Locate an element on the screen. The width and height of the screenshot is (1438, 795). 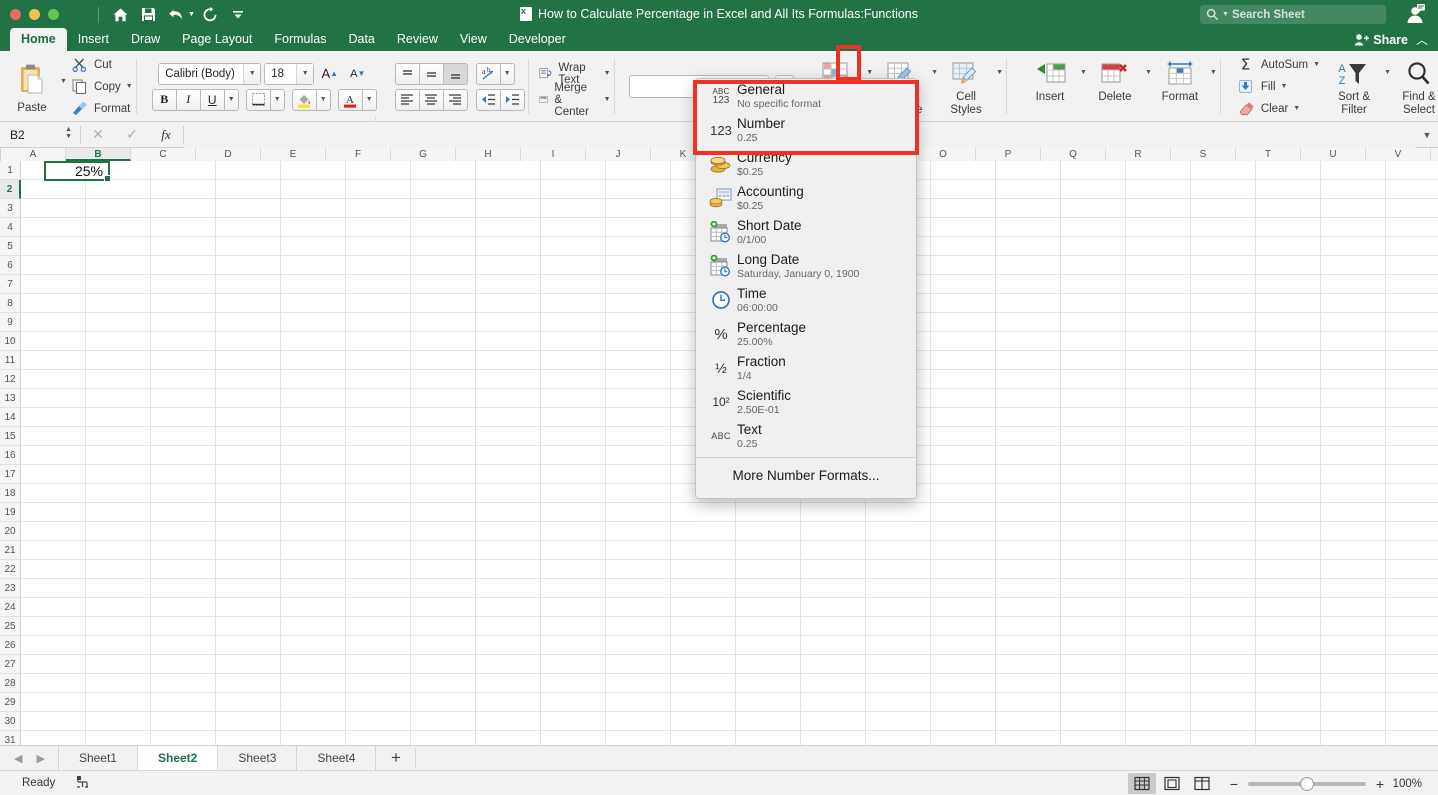
cell-B21 is located at coordinates (118, 550).